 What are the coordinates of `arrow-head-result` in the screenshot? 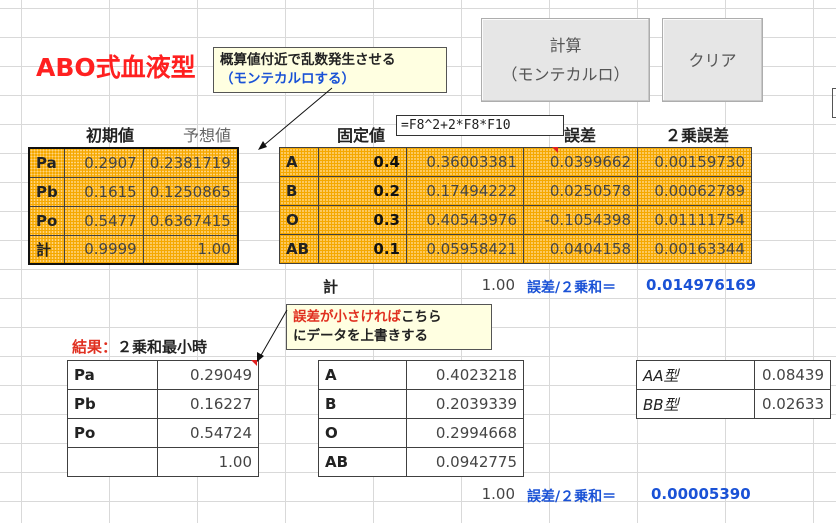 It's located at (260, 357).